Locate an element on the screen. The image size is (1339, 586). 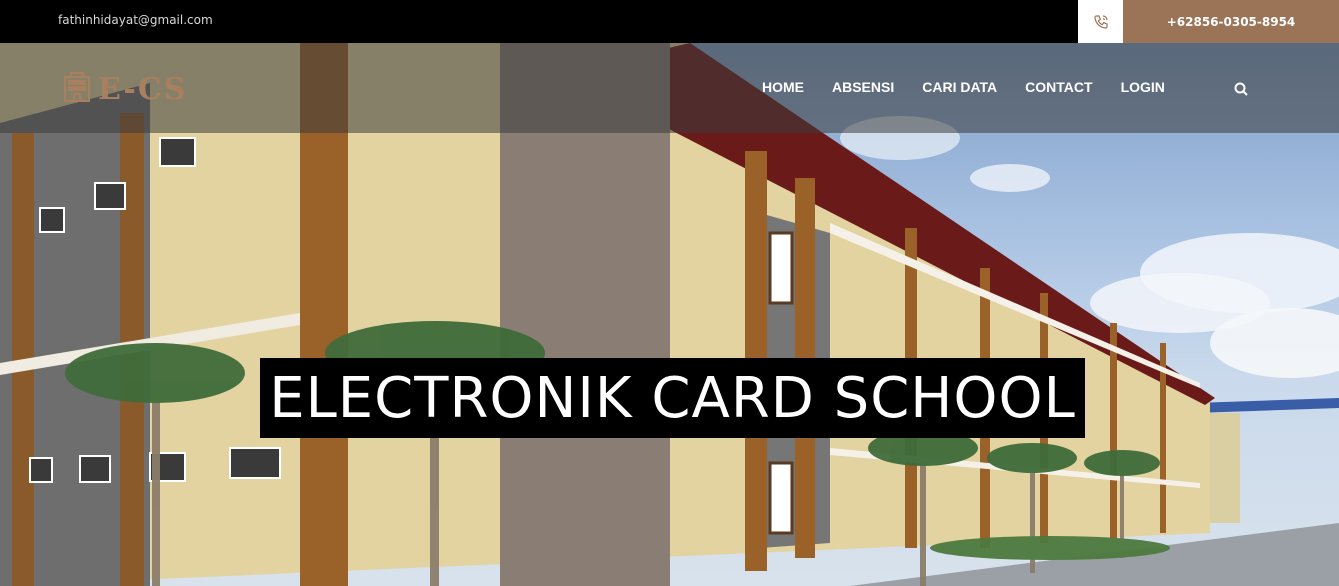
hero-title: ELECTRONIK CARD SCHOOL is located at coordinates (672, 398).